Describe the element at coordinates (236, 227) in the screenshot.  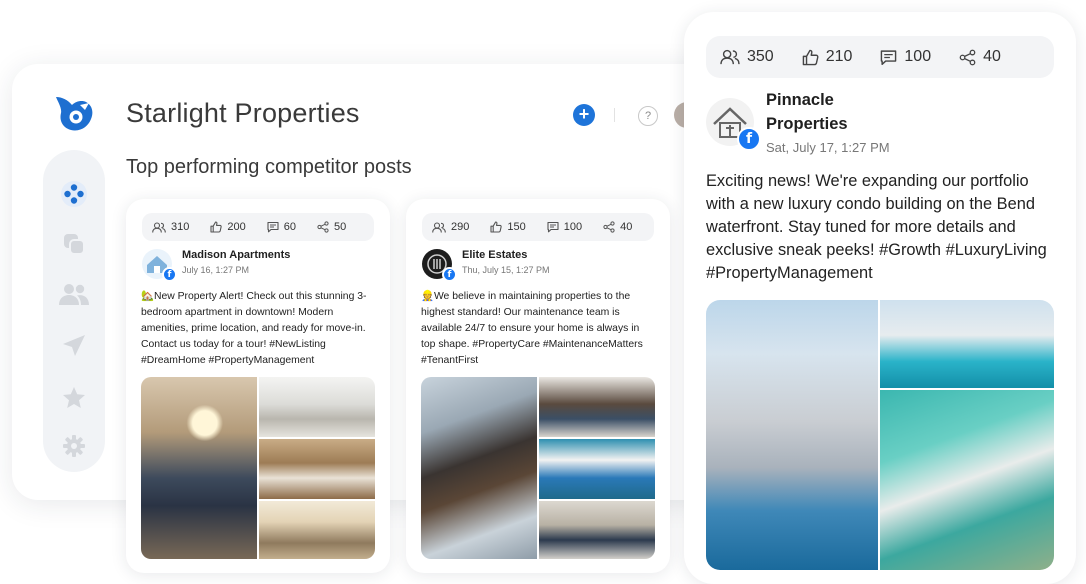
I see `likes-count: 200` at that location.